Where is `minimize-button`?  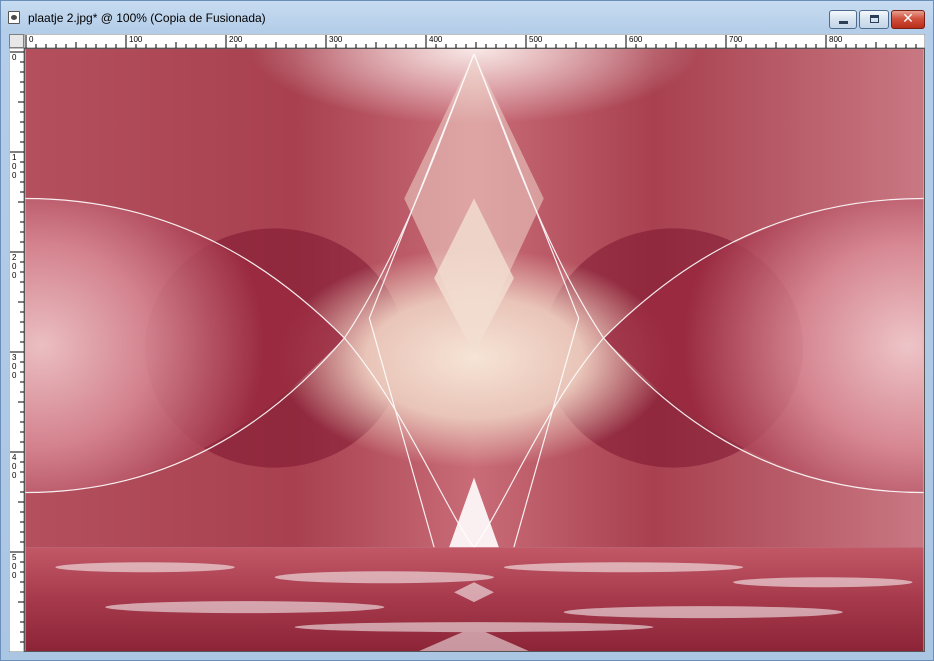
minimize-button is located at coordinates (843, 19).